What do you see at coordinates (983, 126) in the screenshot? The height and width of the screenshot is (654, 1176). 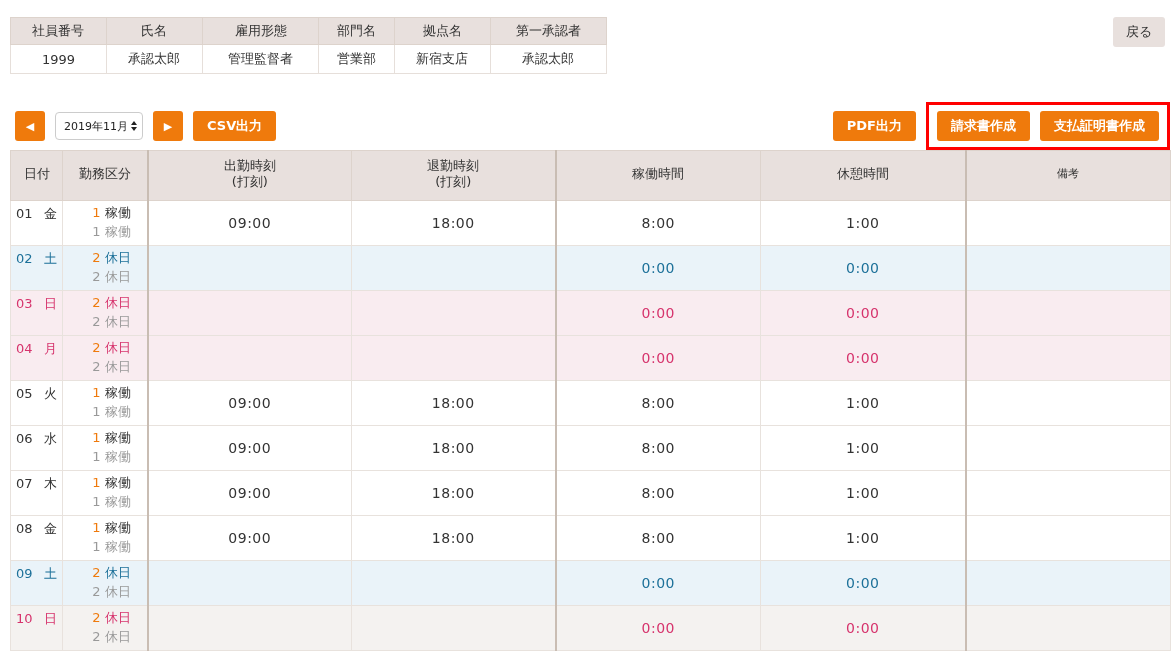 I see `document-button: 請求書作成` at bounding box center [983, 126].